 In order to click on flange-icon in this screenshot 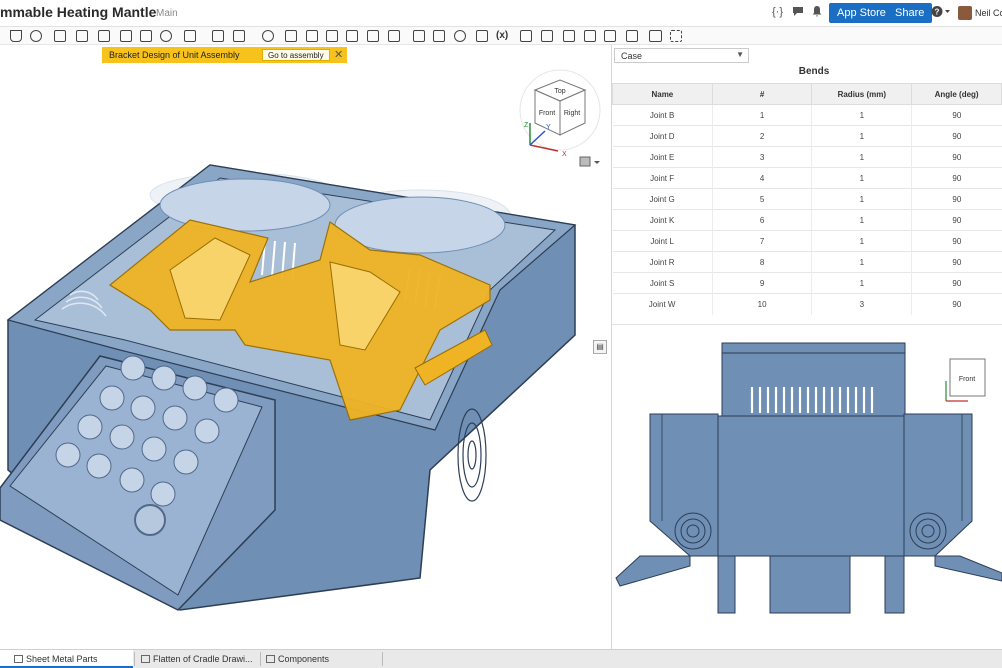, I will do `click(373, 36)`.